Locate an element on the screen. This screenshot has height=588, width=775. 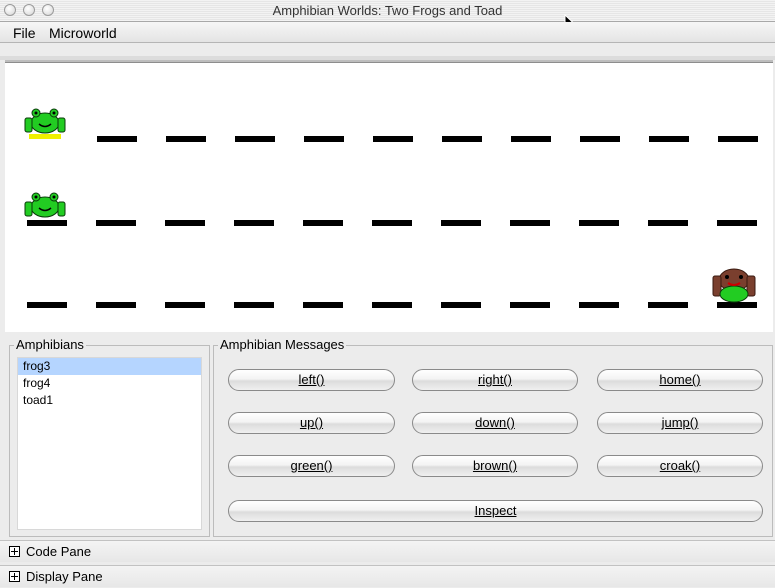
brown-button: brown() is located at coordinates (495, 466).